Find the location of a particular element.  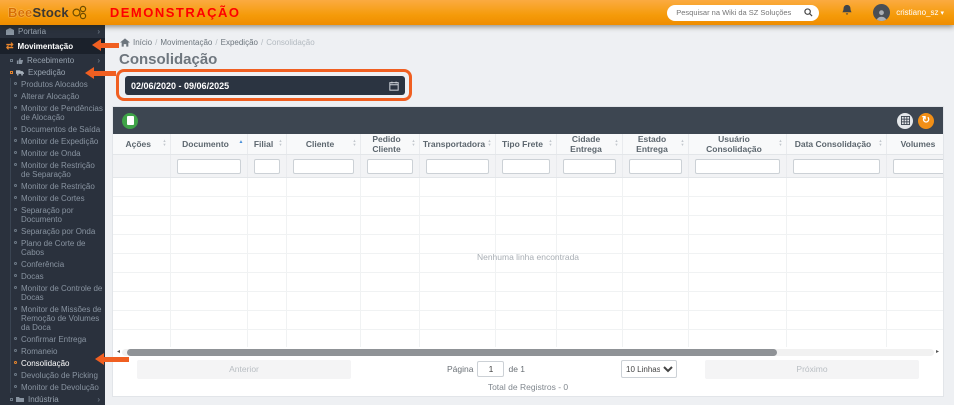

sidebar-item: Monitor de Expedição is located at coordinates (58, 141).